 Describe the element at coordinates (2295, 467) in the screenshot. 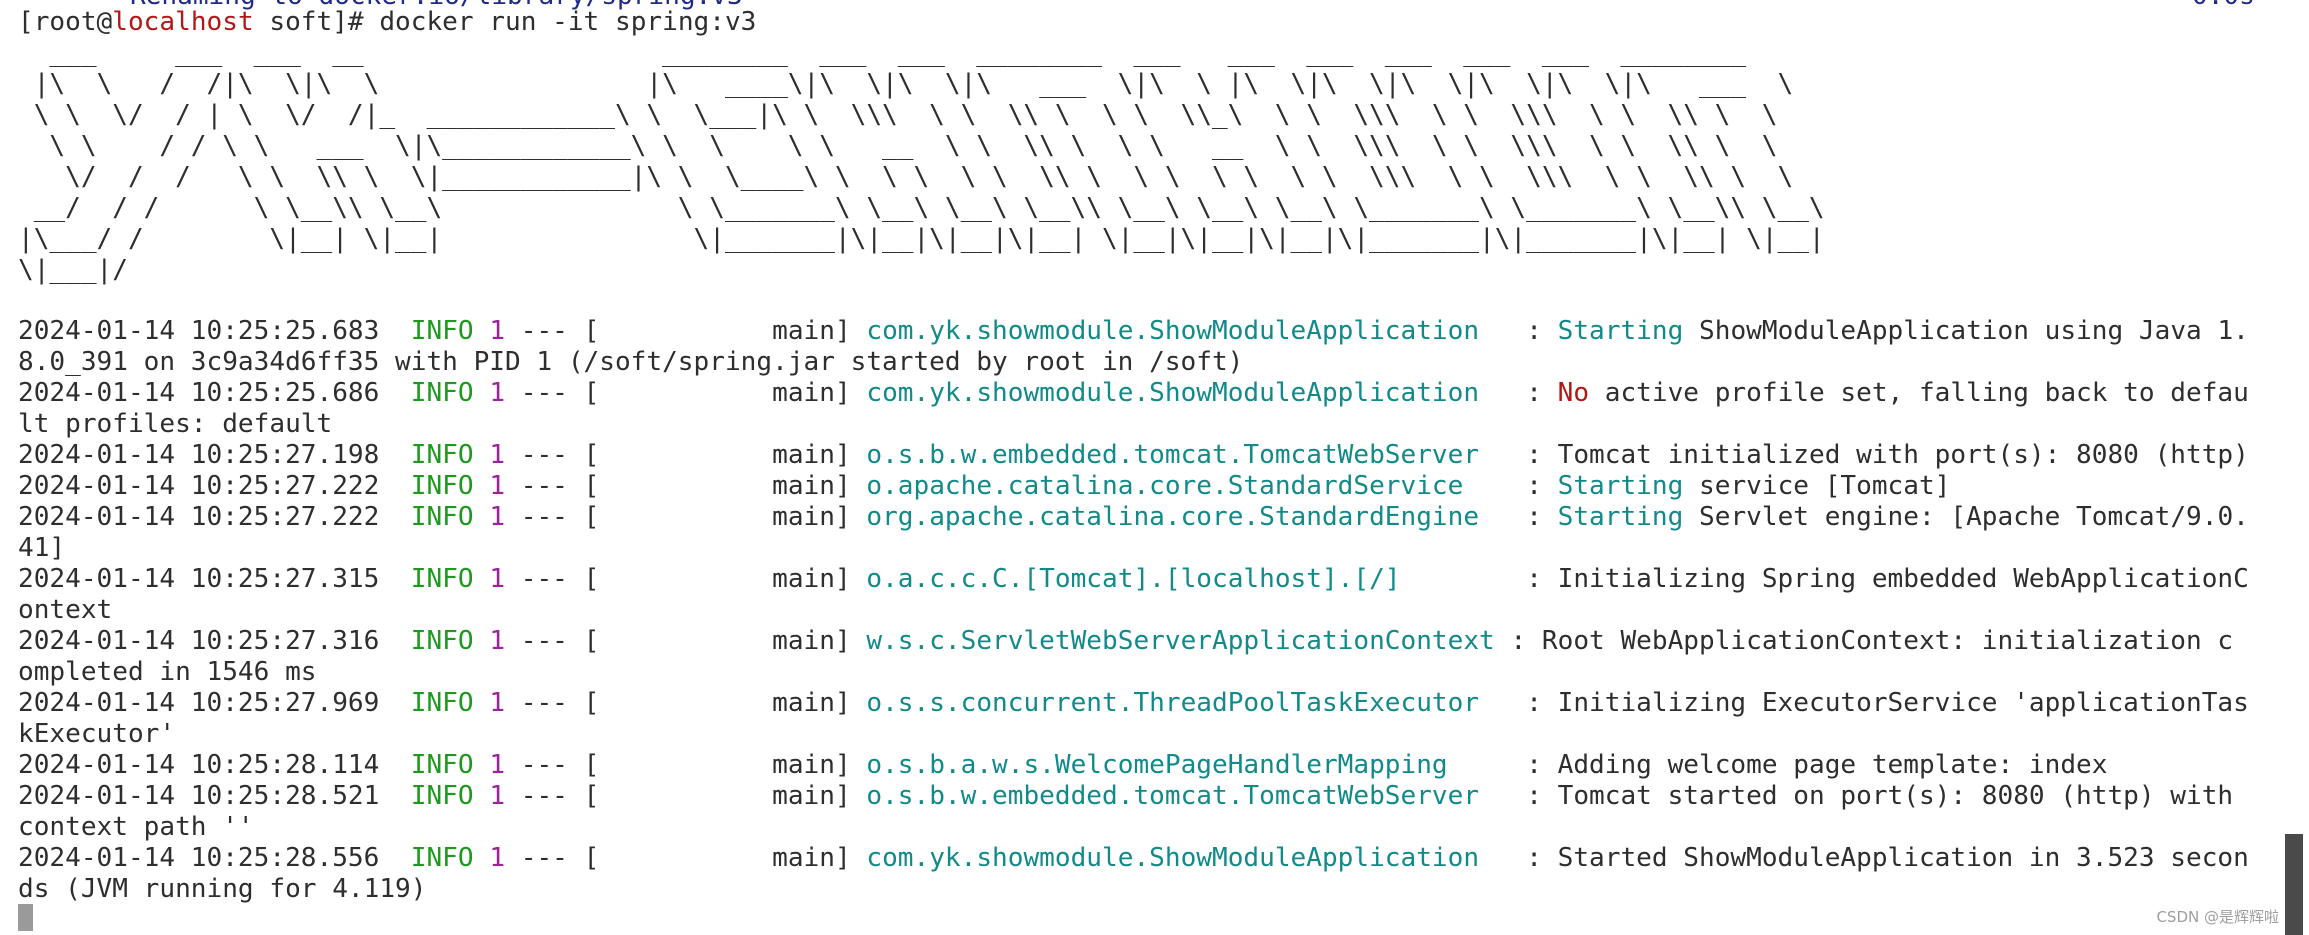

I see `scrollbar-track` at that location.